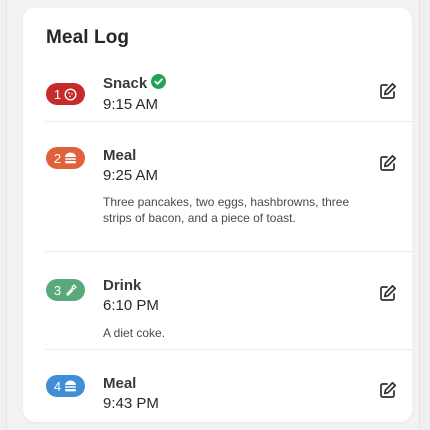  I want to click on cookie-icon, so click(70, 94).